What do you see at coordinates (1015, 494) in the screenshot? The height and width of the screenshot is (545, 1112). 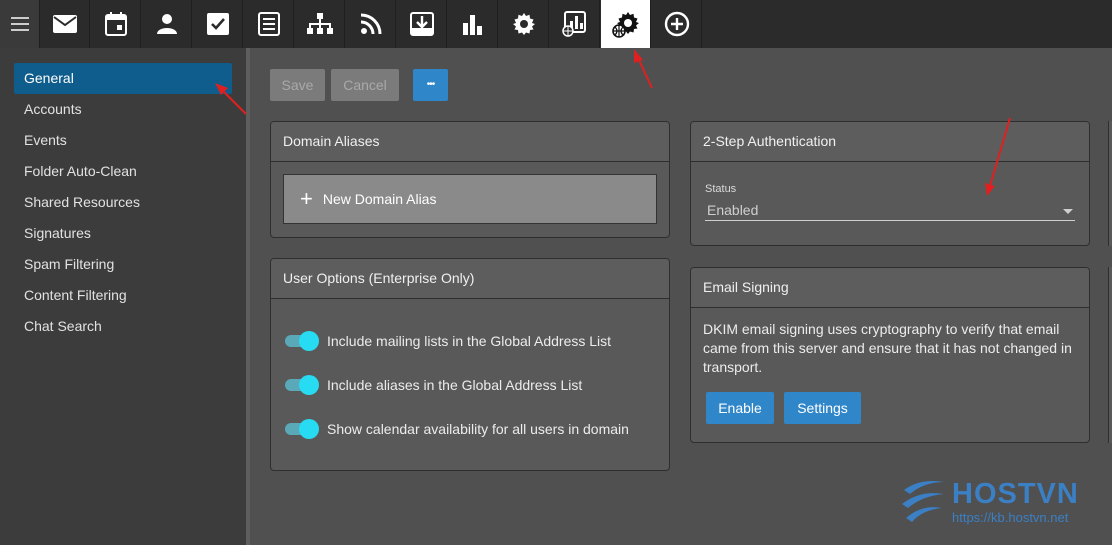 I see `logo-brand: HOSTVN` at bounding box center [1015, 494].